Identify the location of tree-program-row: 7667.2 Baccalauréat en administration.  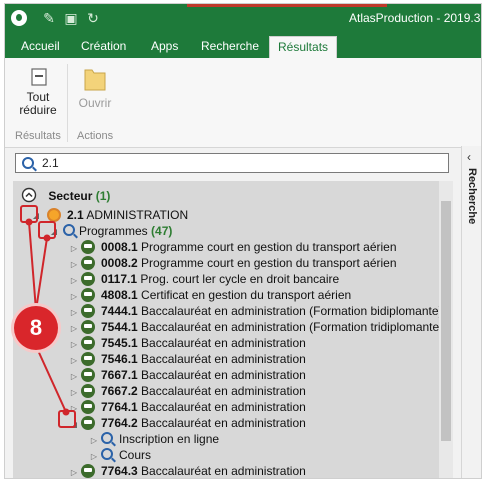
(203, 391).